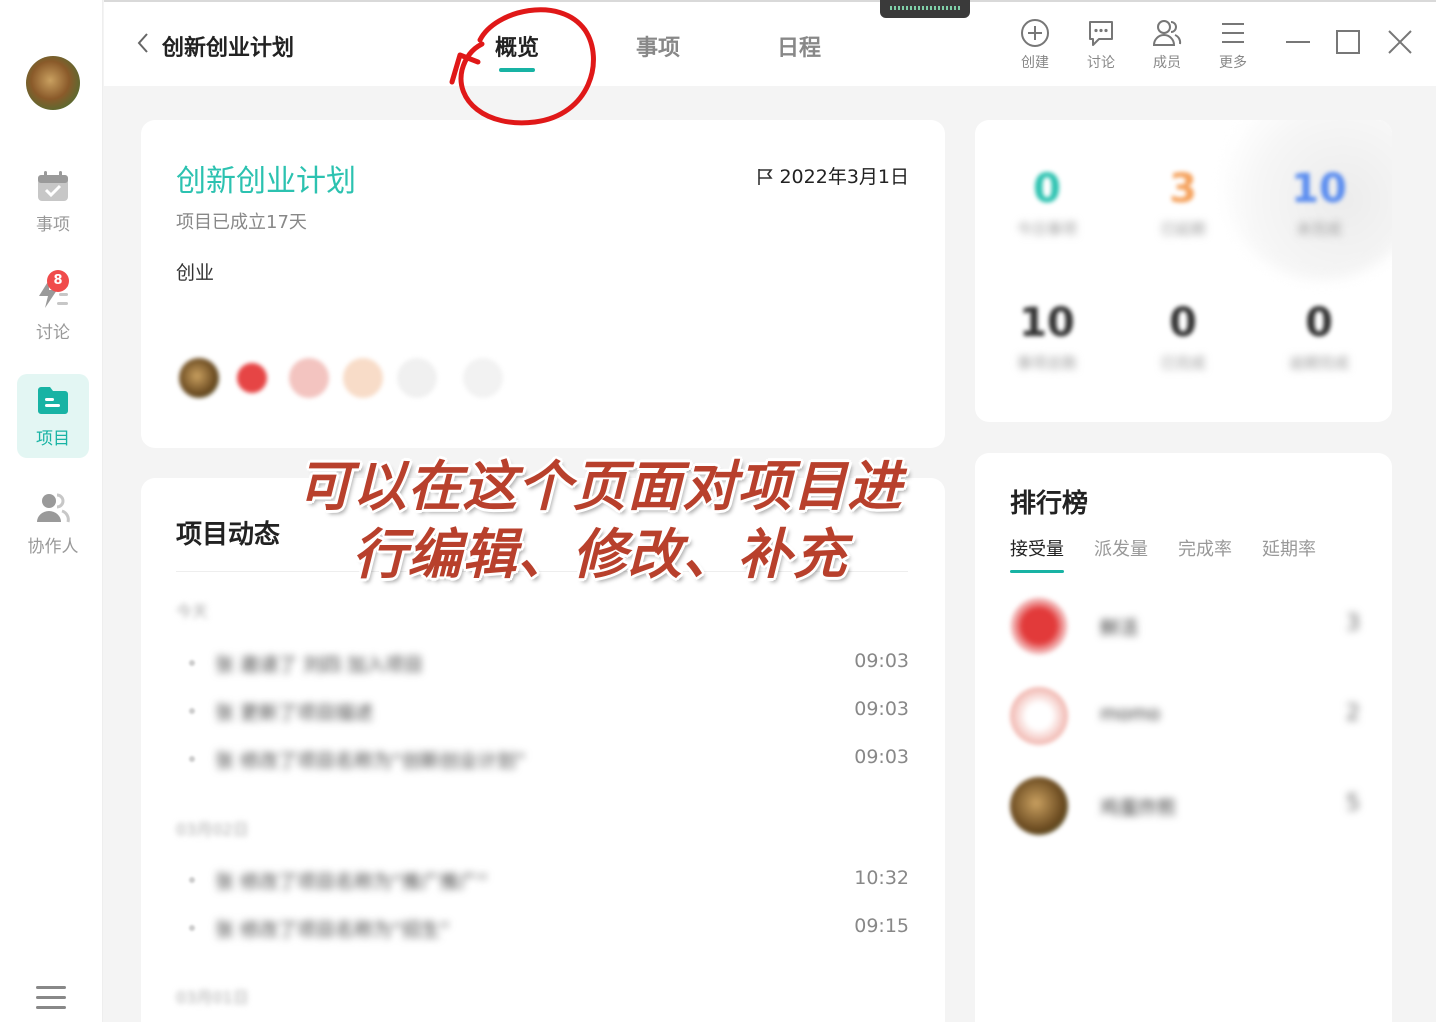  Describe the element at coordinates (766, 177) in the screenshot. I see `flag-icon` at that location.